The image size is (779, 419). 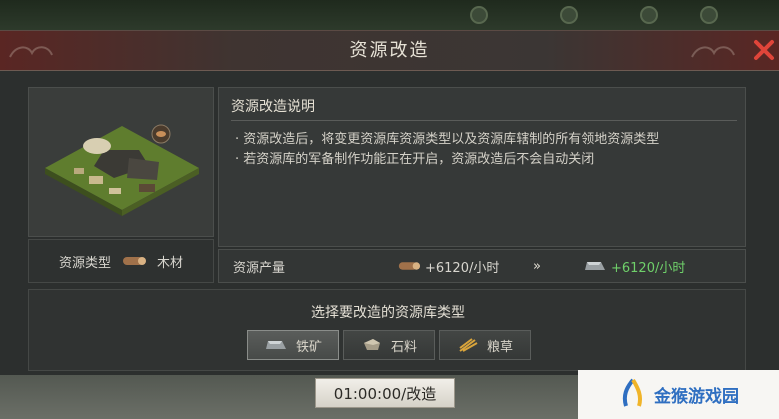 What do you see at coordinates (122, 170) in the screenshot?
I see `resource-depot-illustration` at bounding box center [122, 170].